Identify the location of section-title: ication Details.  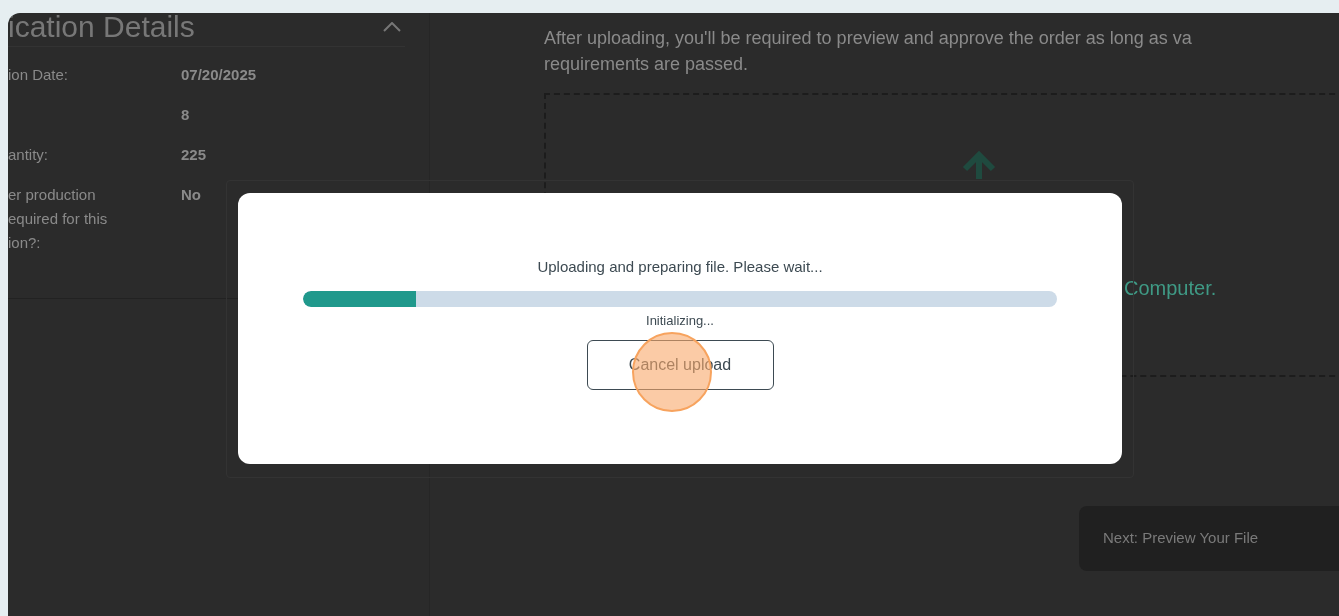
(101, 29).